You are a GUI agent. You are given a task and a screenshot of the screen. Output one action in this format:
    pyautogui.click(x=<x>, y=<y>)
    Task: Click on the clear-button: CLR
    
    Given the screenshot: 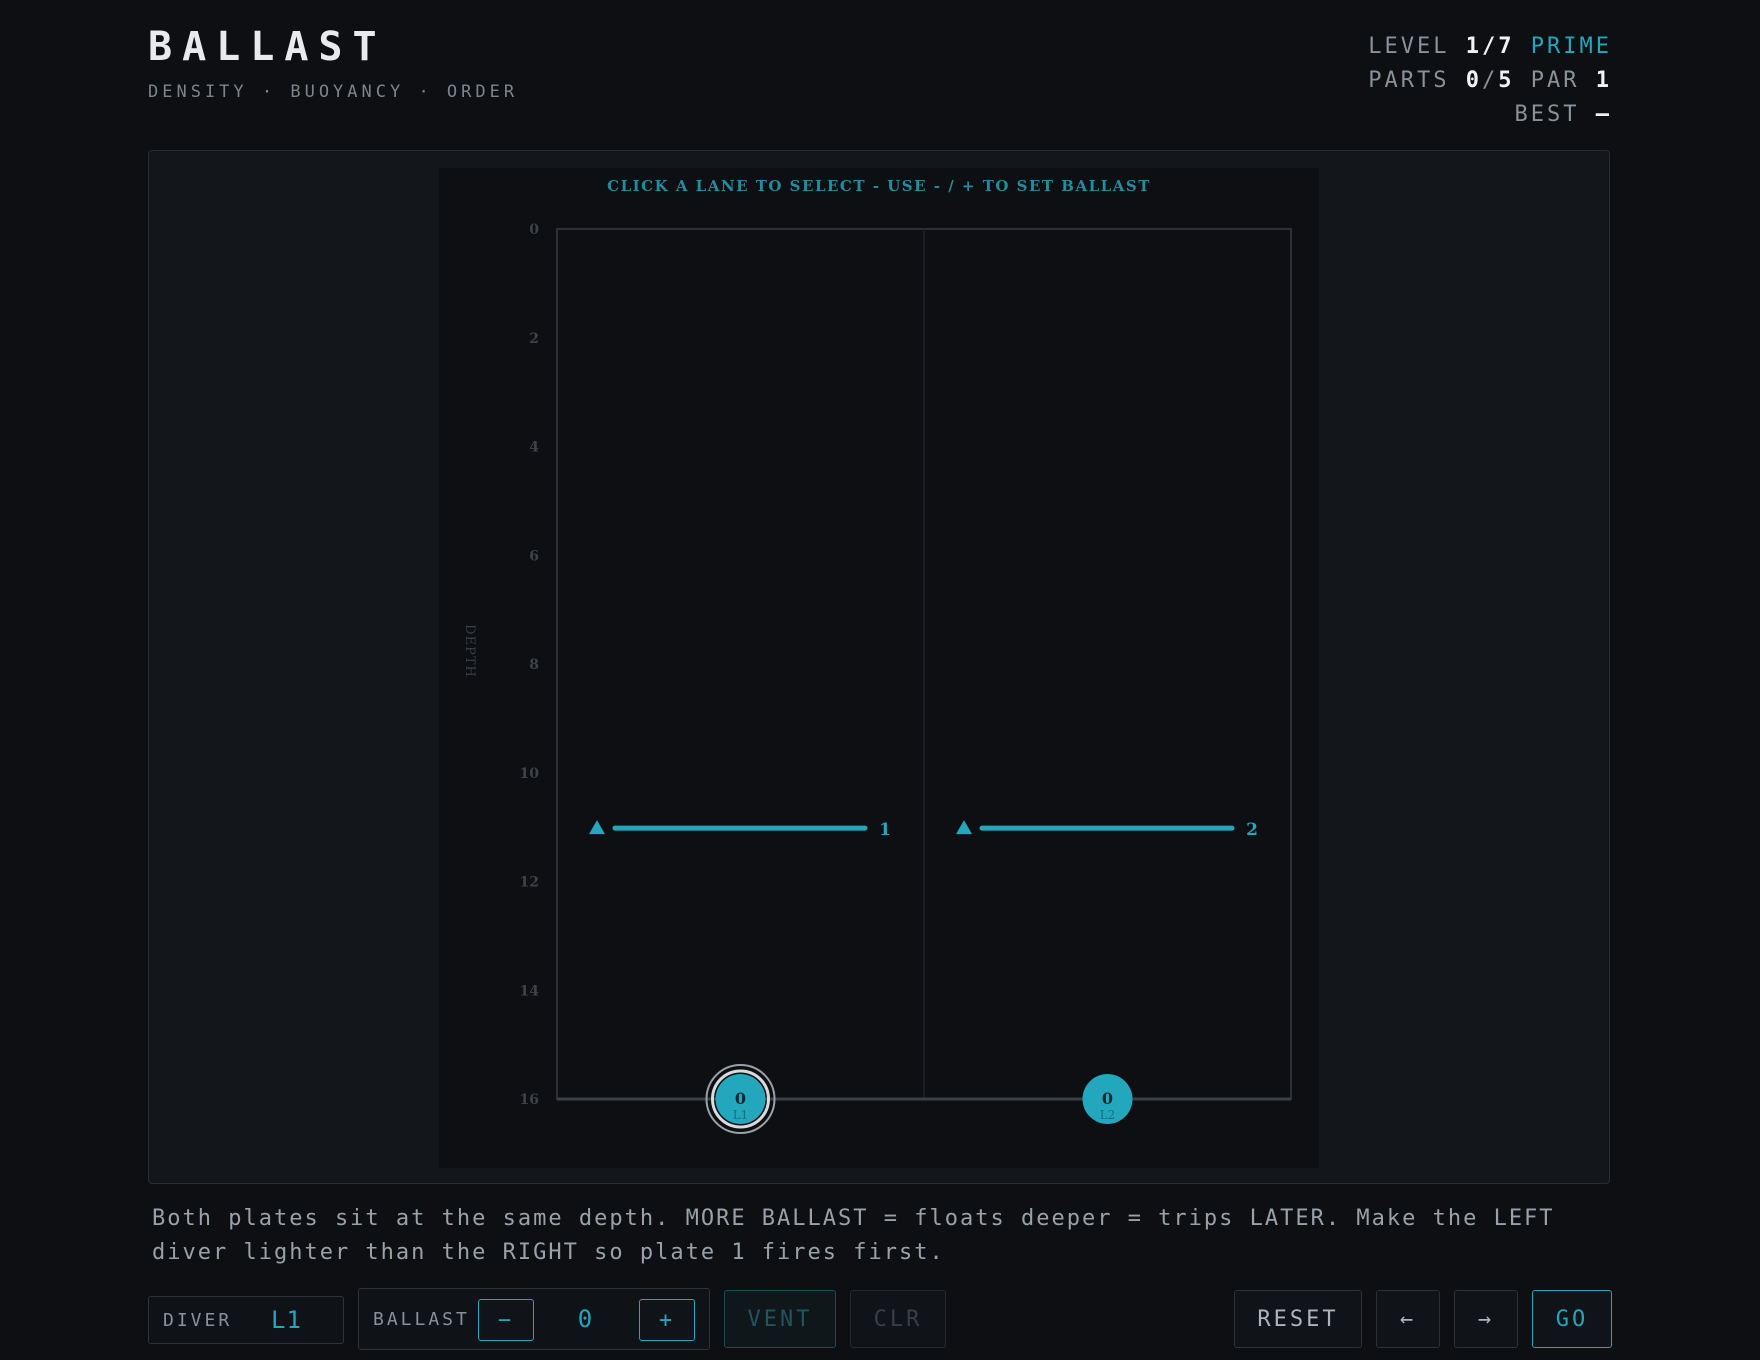 What is the action you would take?
    pyautogui.click(x=898, y=1319)
    